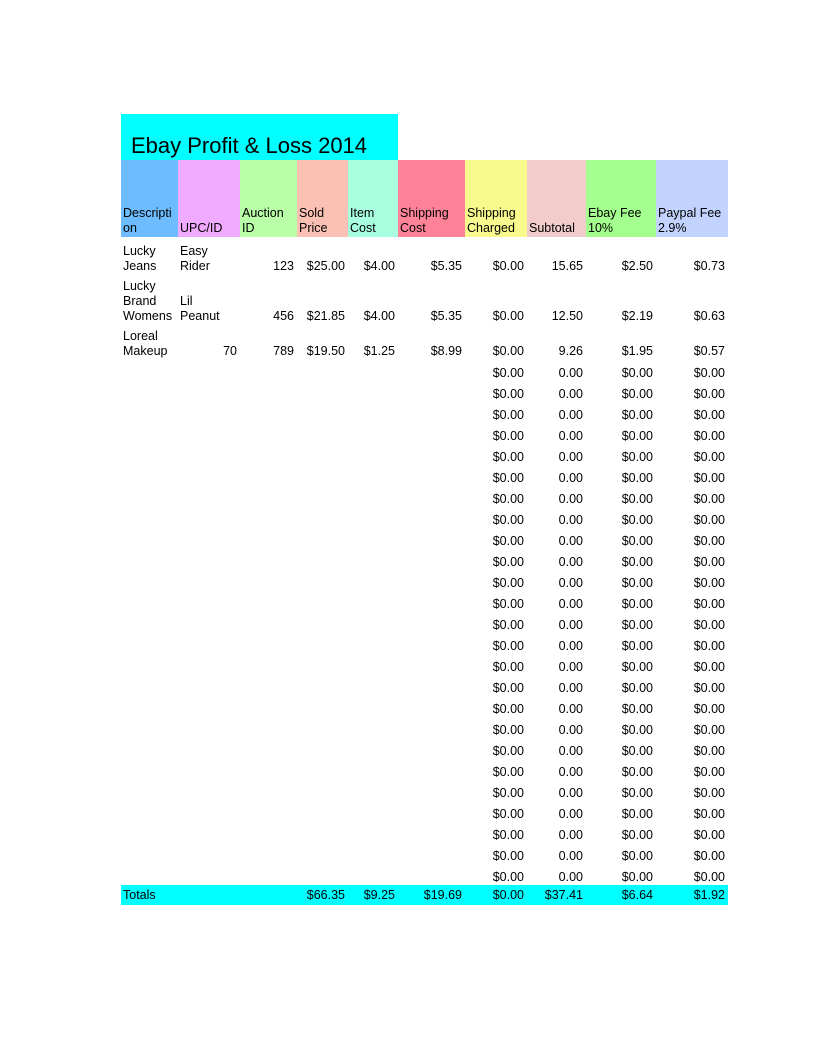 The image size is (817, 1057). Describe the element at coordinates (209, 343) in the screenshot. I see `cell-upc-id: 70` at that location.